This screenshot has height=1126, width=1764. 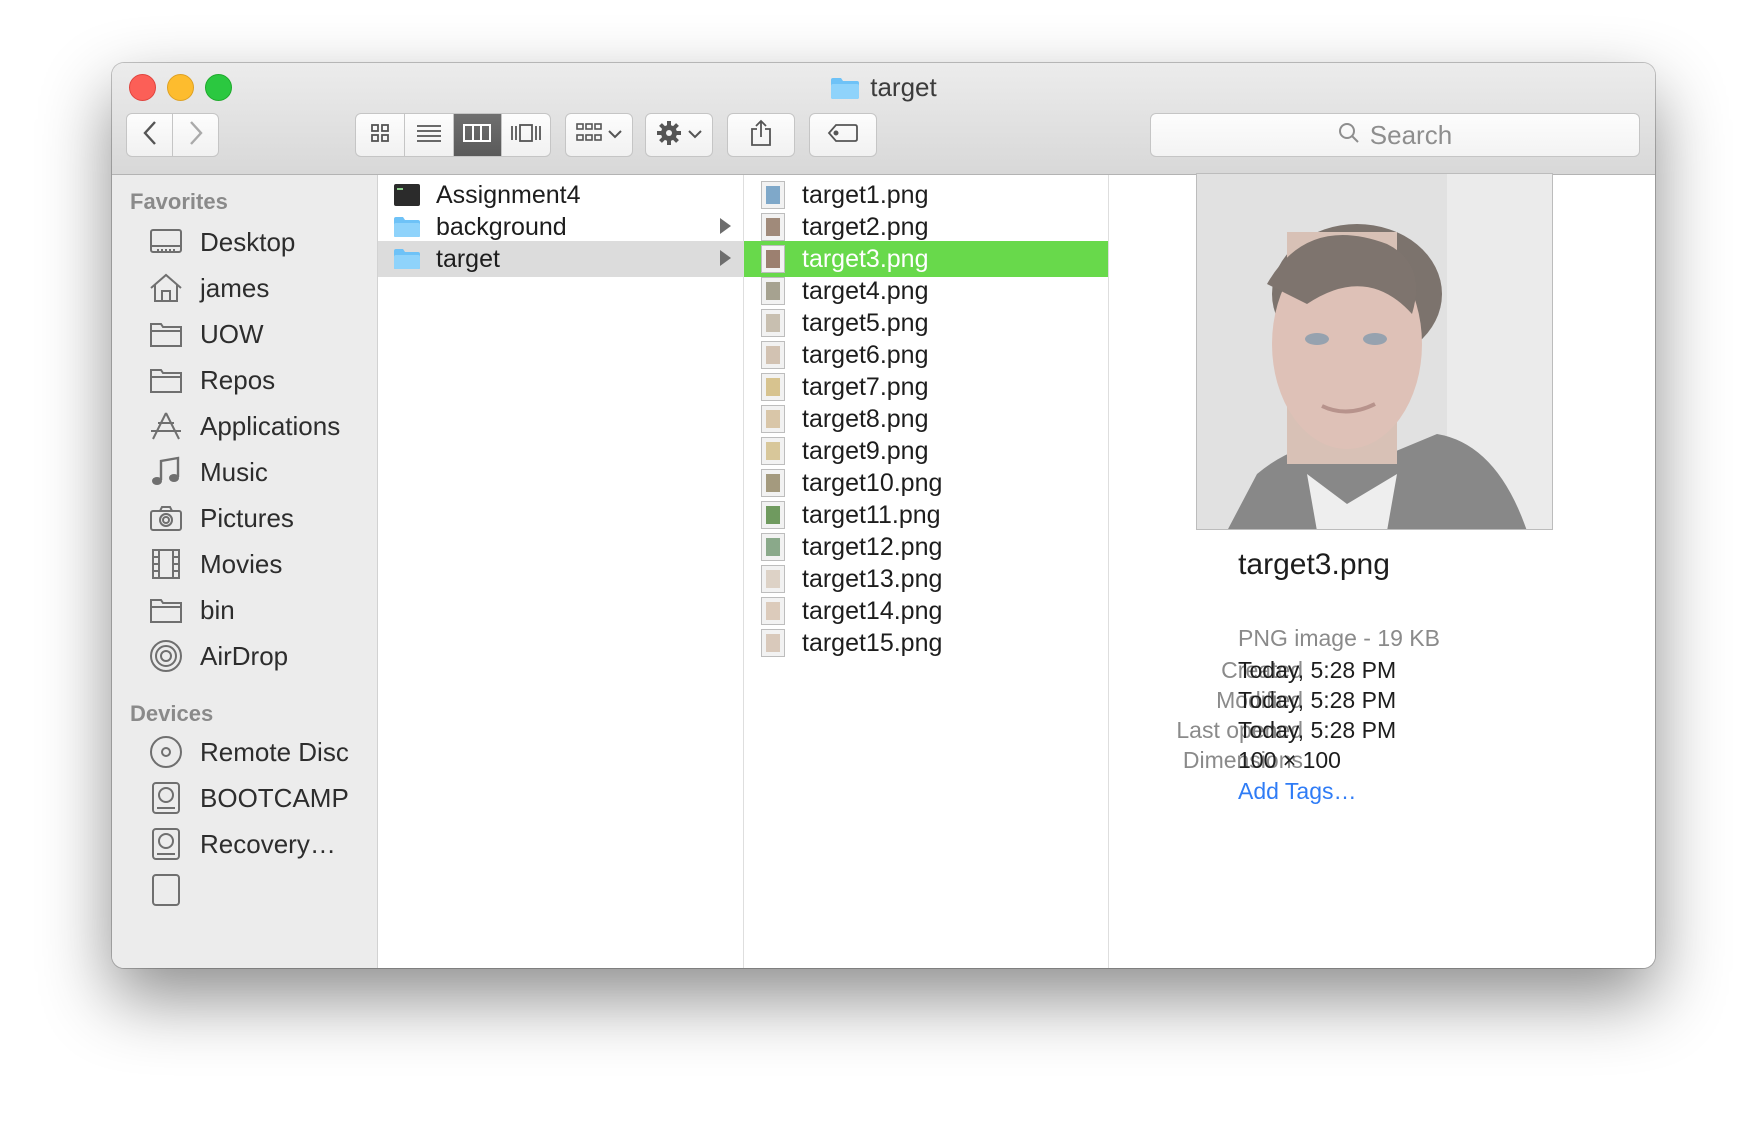 What do you see at coordinates (872, 482) in the screenshot?
I see `list-item-label: target10.png` at bounding box center [872, 482].